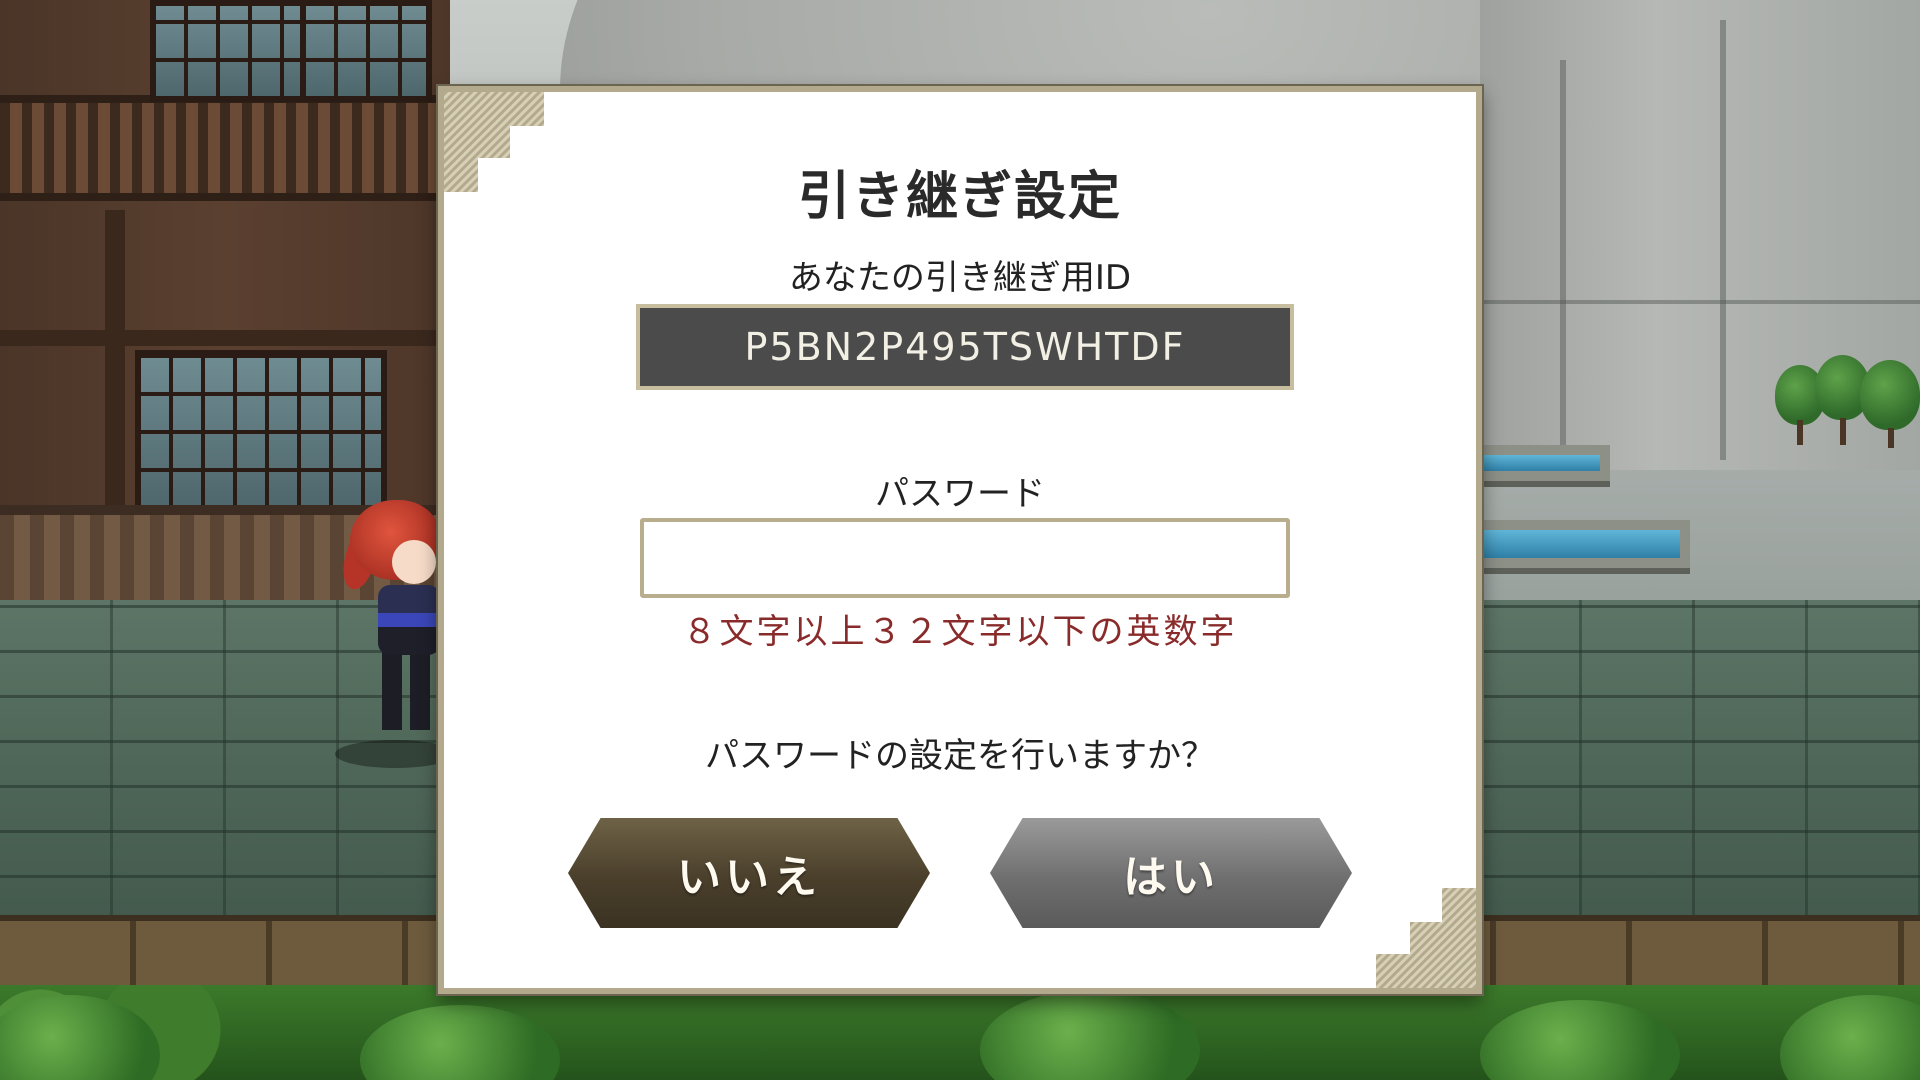  I want to click on tree, so click(1890, 395).